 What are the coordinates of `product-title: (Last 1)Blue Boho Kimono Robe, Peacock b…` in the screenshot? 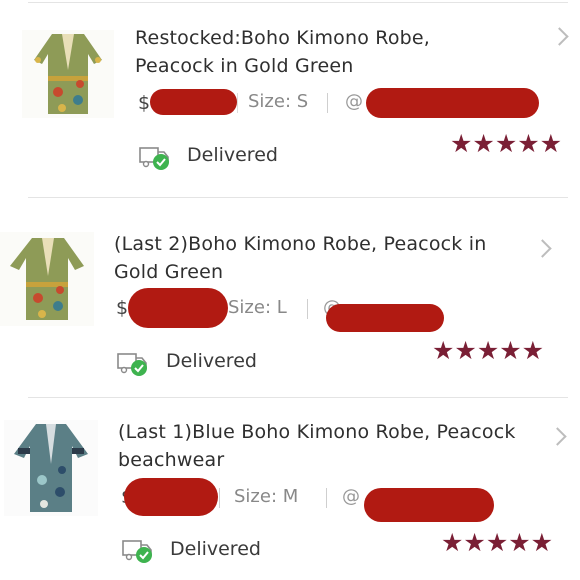 It's located at (318, 446).